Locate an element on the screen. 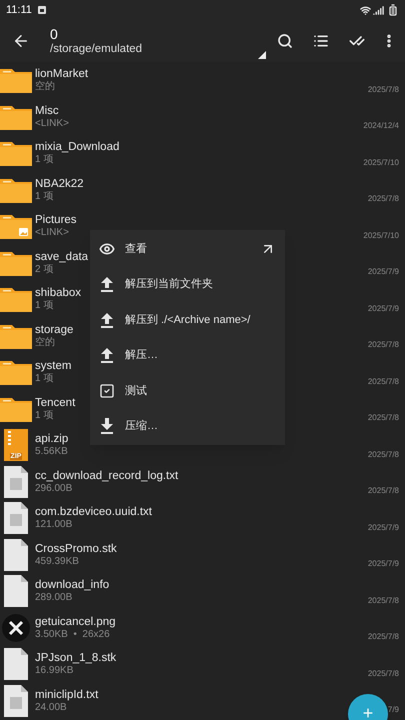 The height and width of the screenshot is (720, 405). close-icon is located at coordinates (16, 628).